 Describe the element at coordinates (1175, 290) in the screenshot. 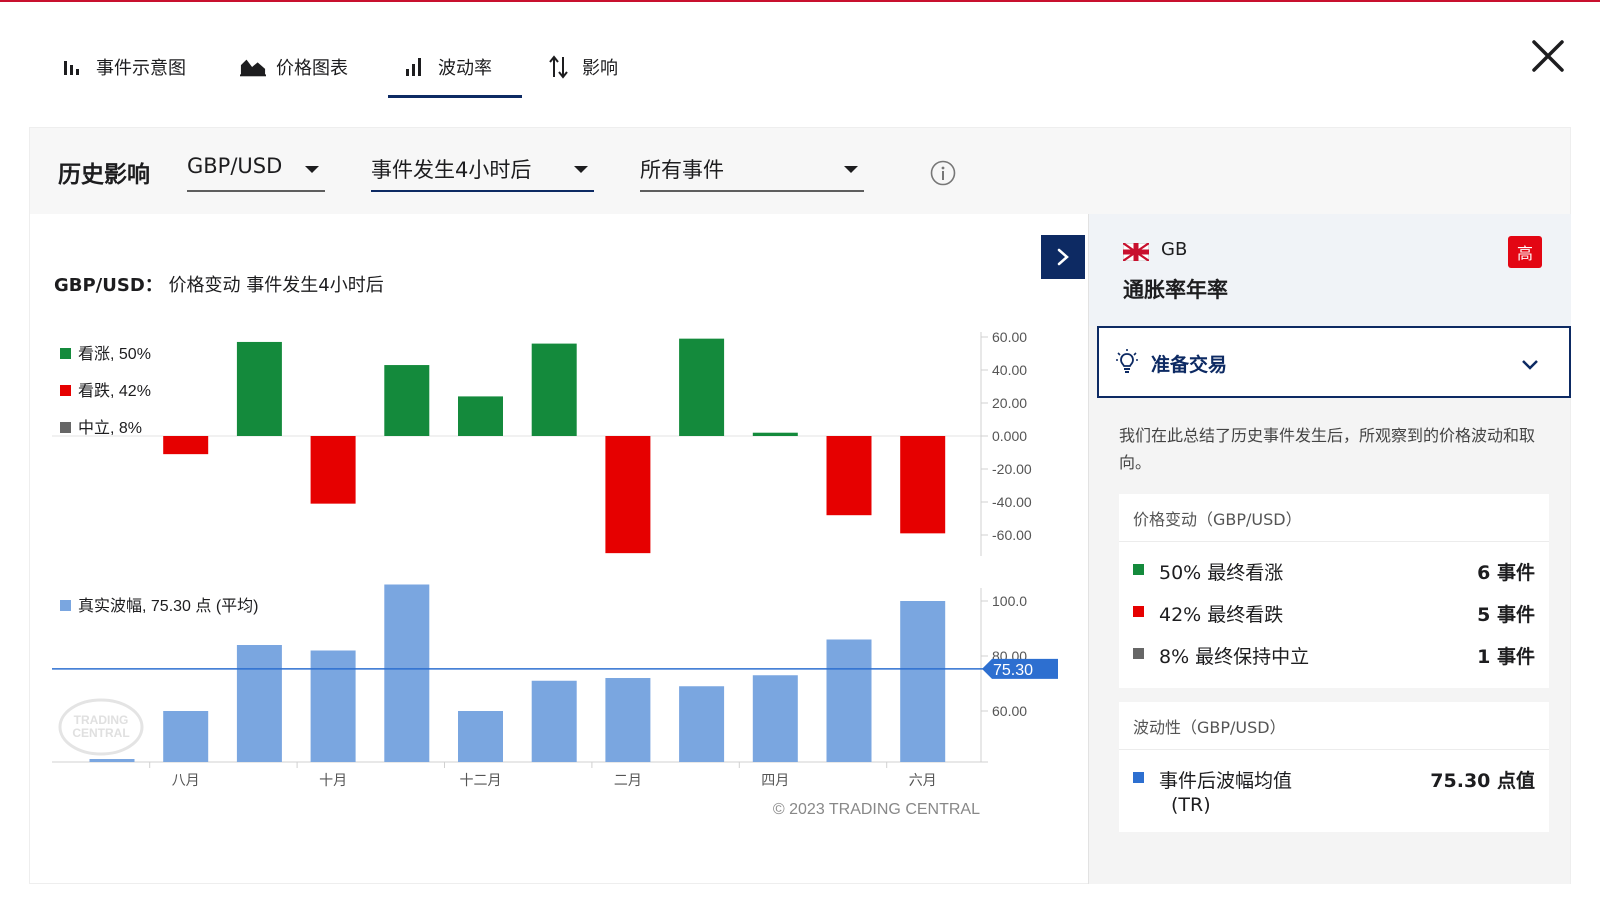

I see `event-name: 通胀率年率` at that location.